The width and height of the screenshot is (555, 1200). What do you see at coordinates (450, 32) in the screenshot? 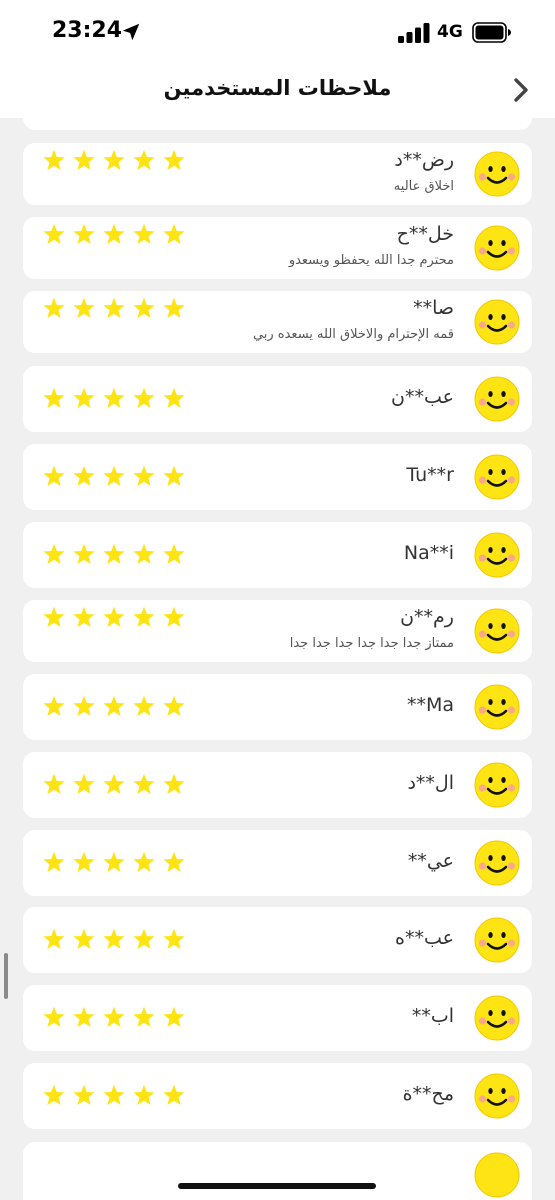
I see `network-type: 4G` at bounding box center [450, 32].